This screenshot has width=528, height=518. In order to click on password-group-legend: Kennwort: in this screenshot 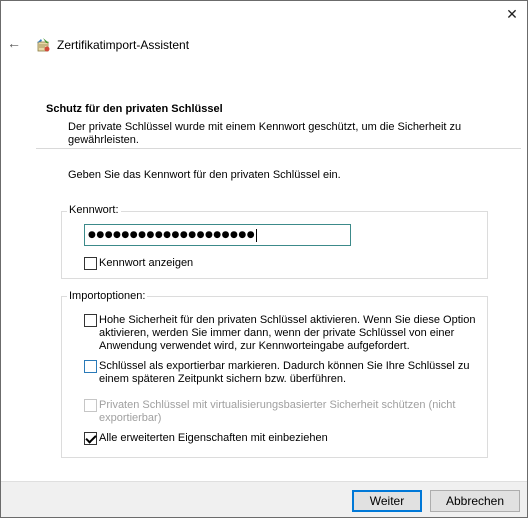, I will do `click(94, 210)`.